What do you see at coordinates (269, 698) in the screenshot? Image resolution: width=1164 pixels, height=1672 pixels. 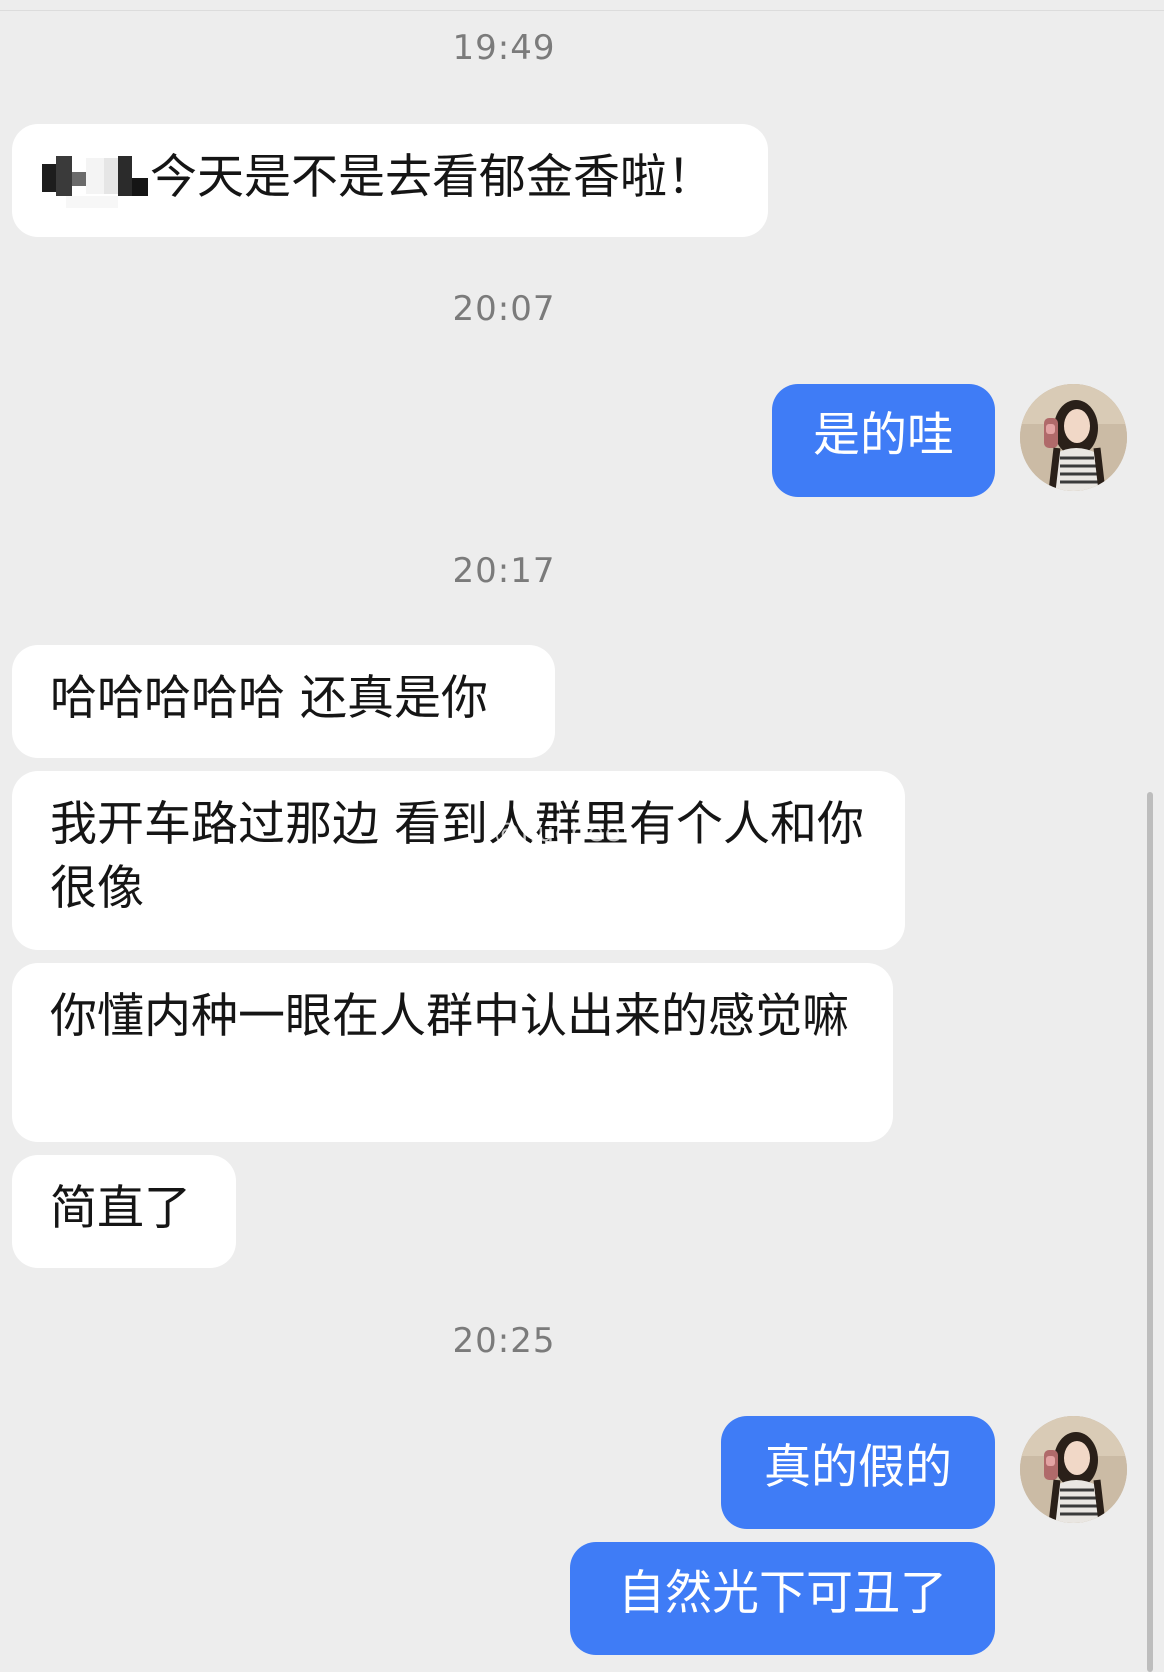 I see `message-text: 哈哈哈哈哈 还真是你` at bounding box center [269, 698].